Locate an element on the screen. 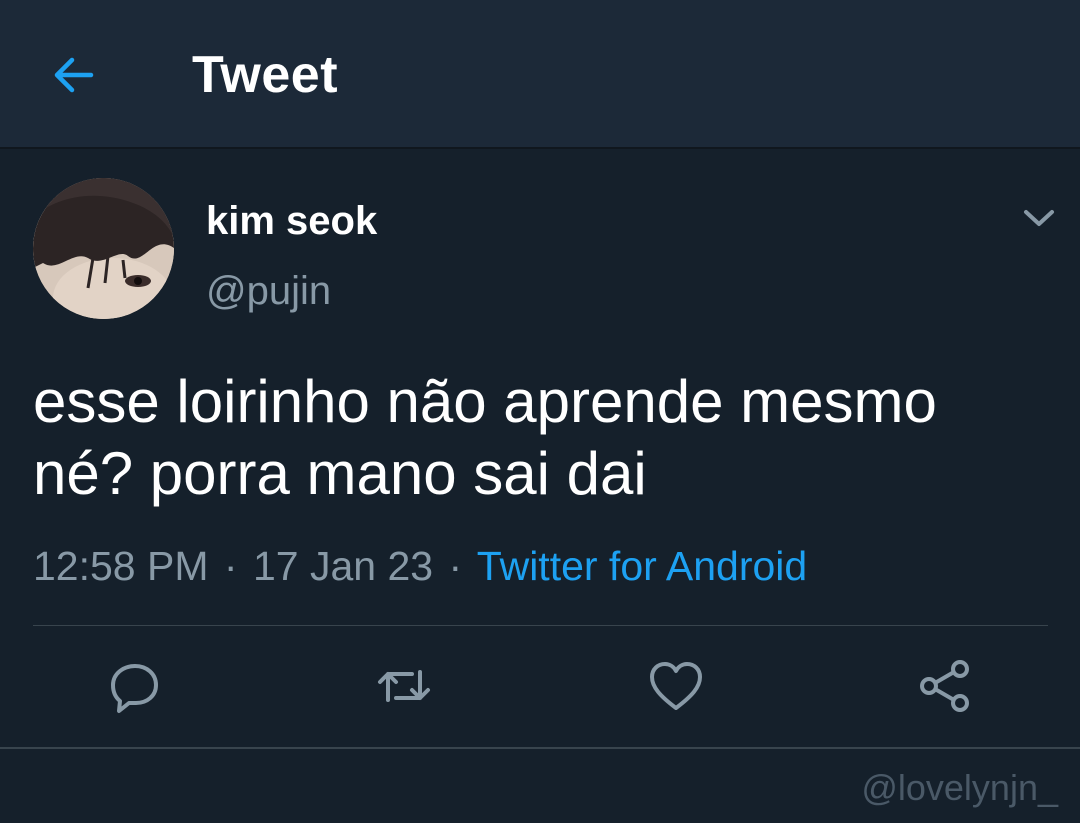  share-icon is located at coordinates (944, 686).